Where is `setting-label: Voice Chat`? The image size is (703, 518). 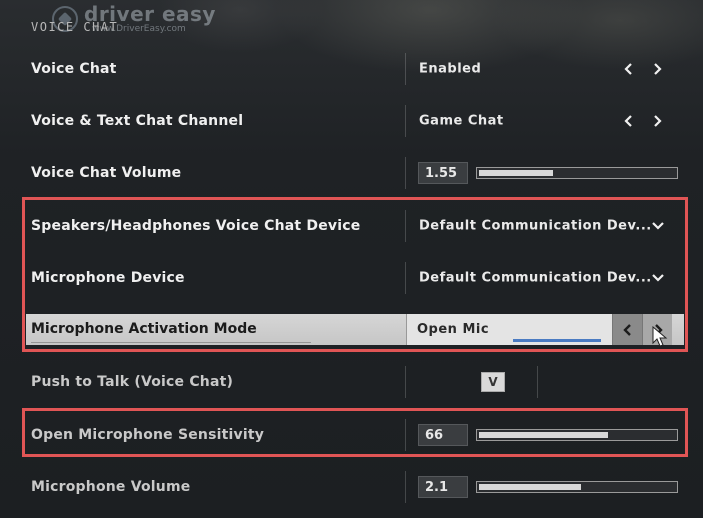
setting-label: Voice Chat is located at coordinates (74, 69).